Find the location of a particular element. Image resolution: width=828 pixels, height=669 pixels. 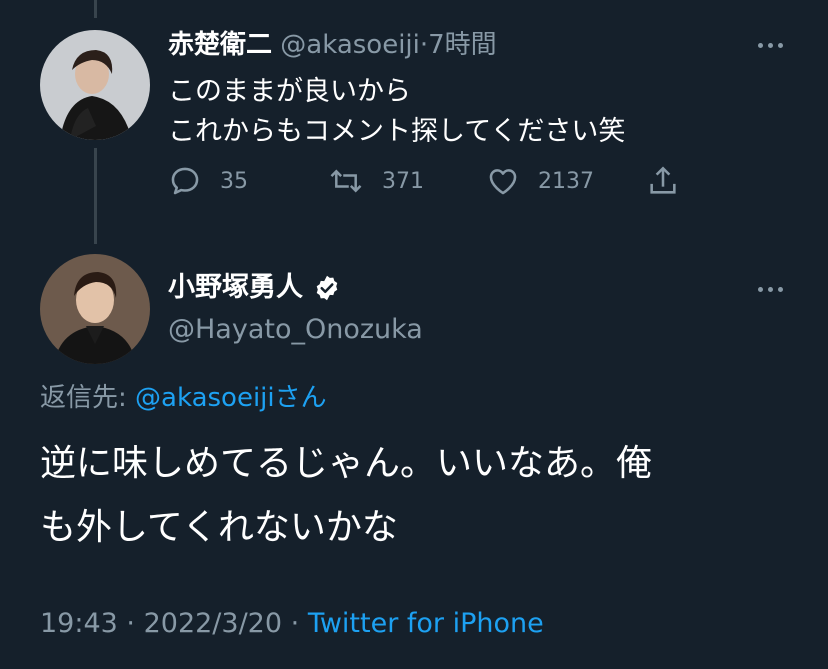

reply-icon is located at coordinates (185, 181).